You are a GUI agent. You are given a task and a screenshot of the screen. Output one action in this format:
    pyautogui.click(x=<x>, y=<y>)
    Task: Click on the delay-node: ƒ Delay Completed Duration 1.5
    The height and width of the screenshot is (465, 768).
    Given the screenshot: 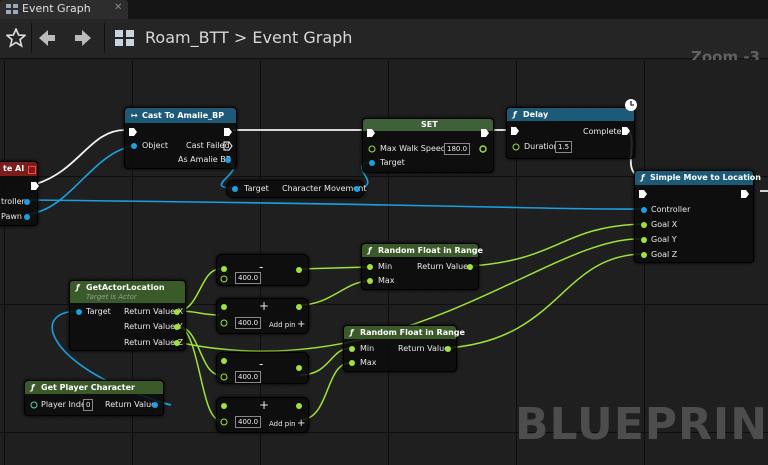 What is the action you would take?
    pyautogui.click(x=570, y=133)
    